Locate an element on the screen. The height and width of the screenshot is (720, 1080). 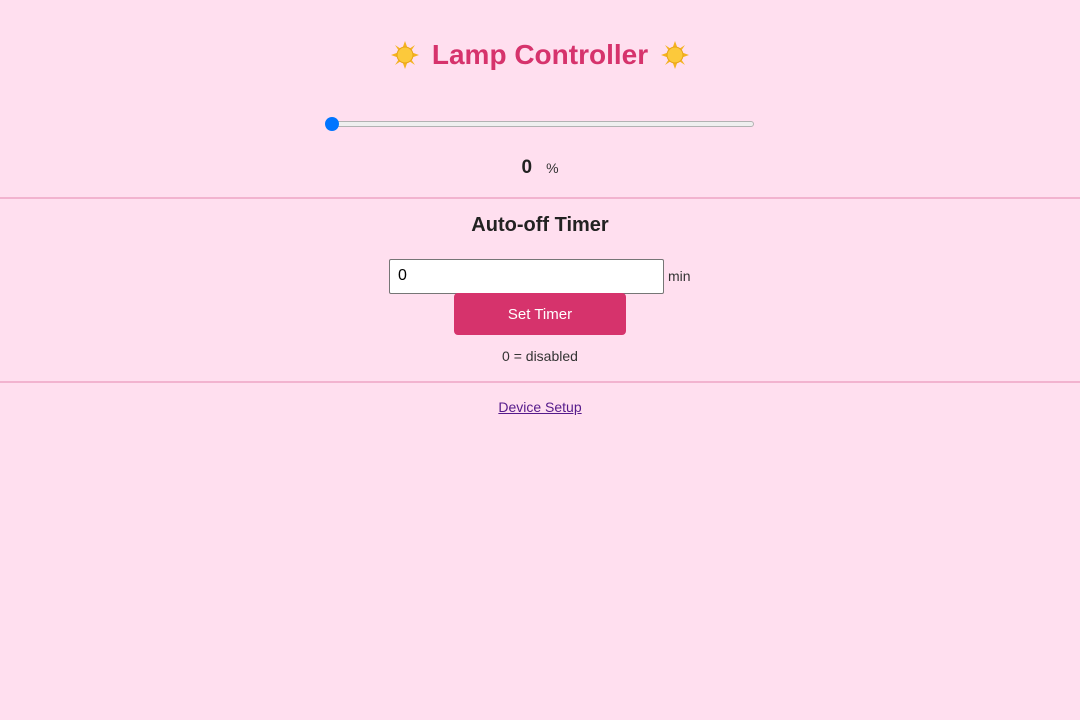
device-setup-link: Device Setup is located at coordinates (539, 407).